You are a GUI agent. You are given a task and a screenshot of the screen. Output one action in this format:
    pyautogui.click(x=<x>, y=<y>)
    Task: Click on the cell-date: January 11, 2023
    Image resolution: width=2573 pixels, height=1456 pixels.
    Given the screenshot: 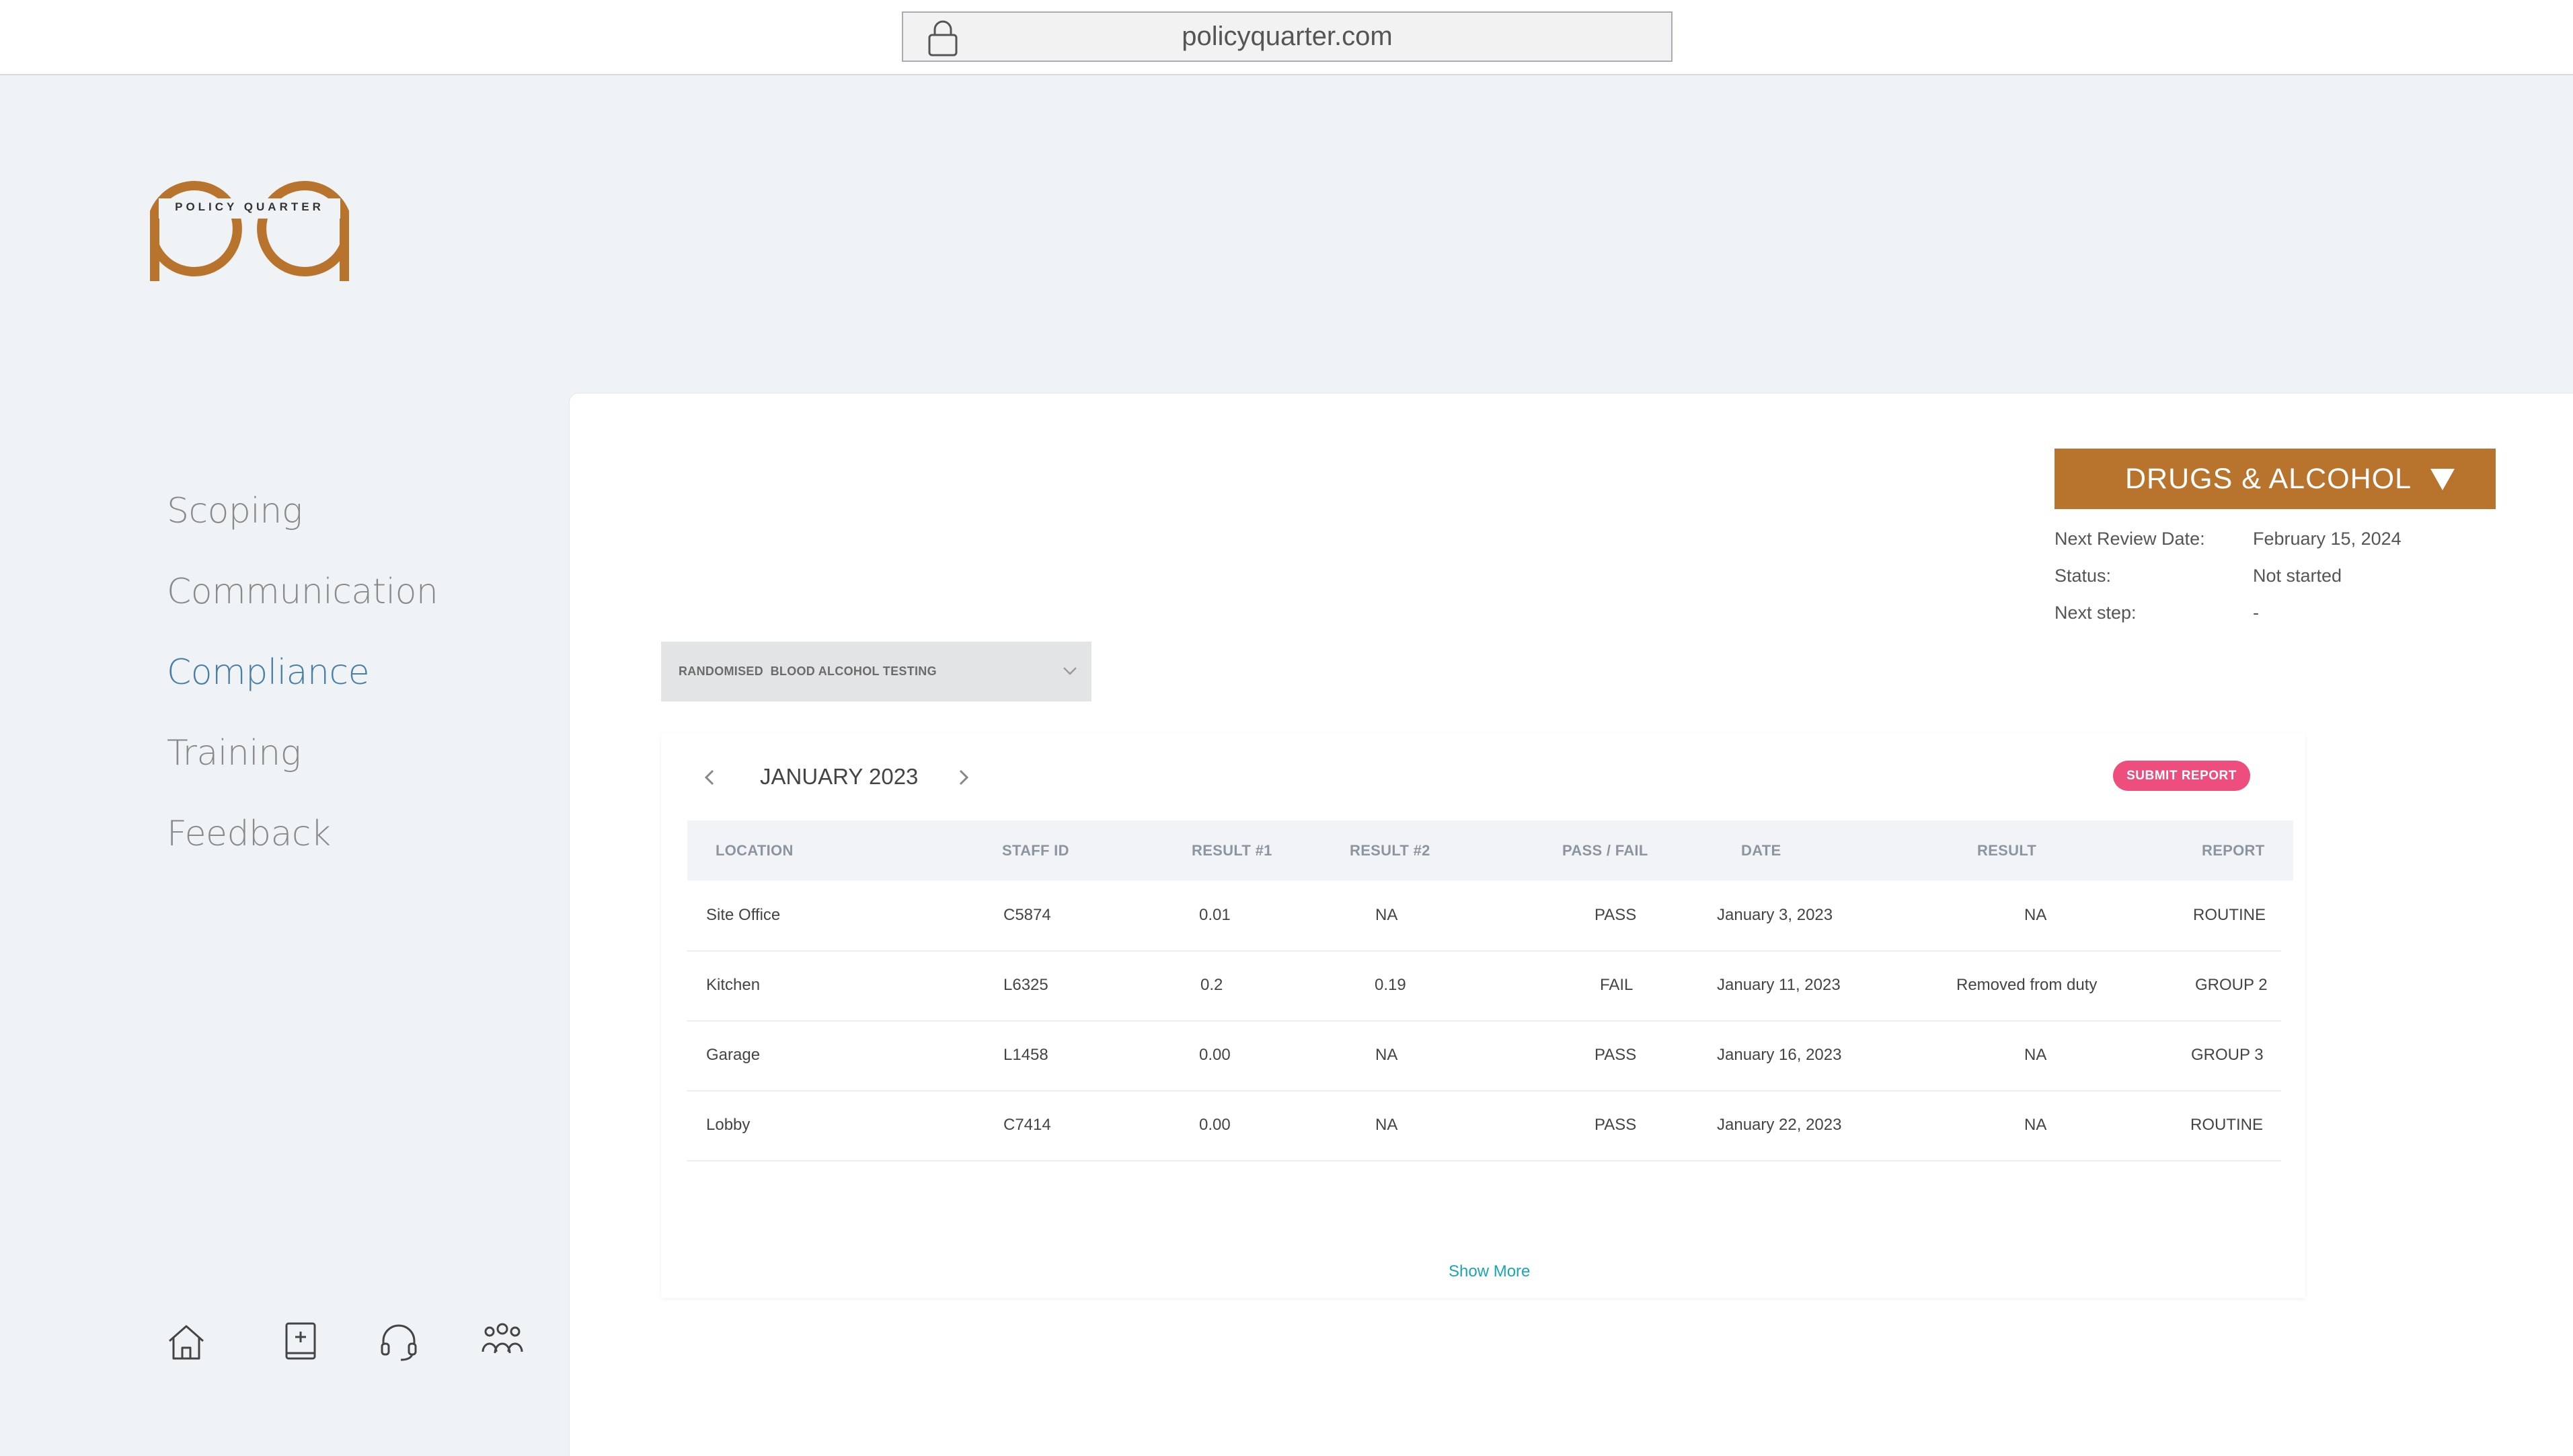 What is the action you would take?
    pyautogui.click(x=1779, y=985)
    